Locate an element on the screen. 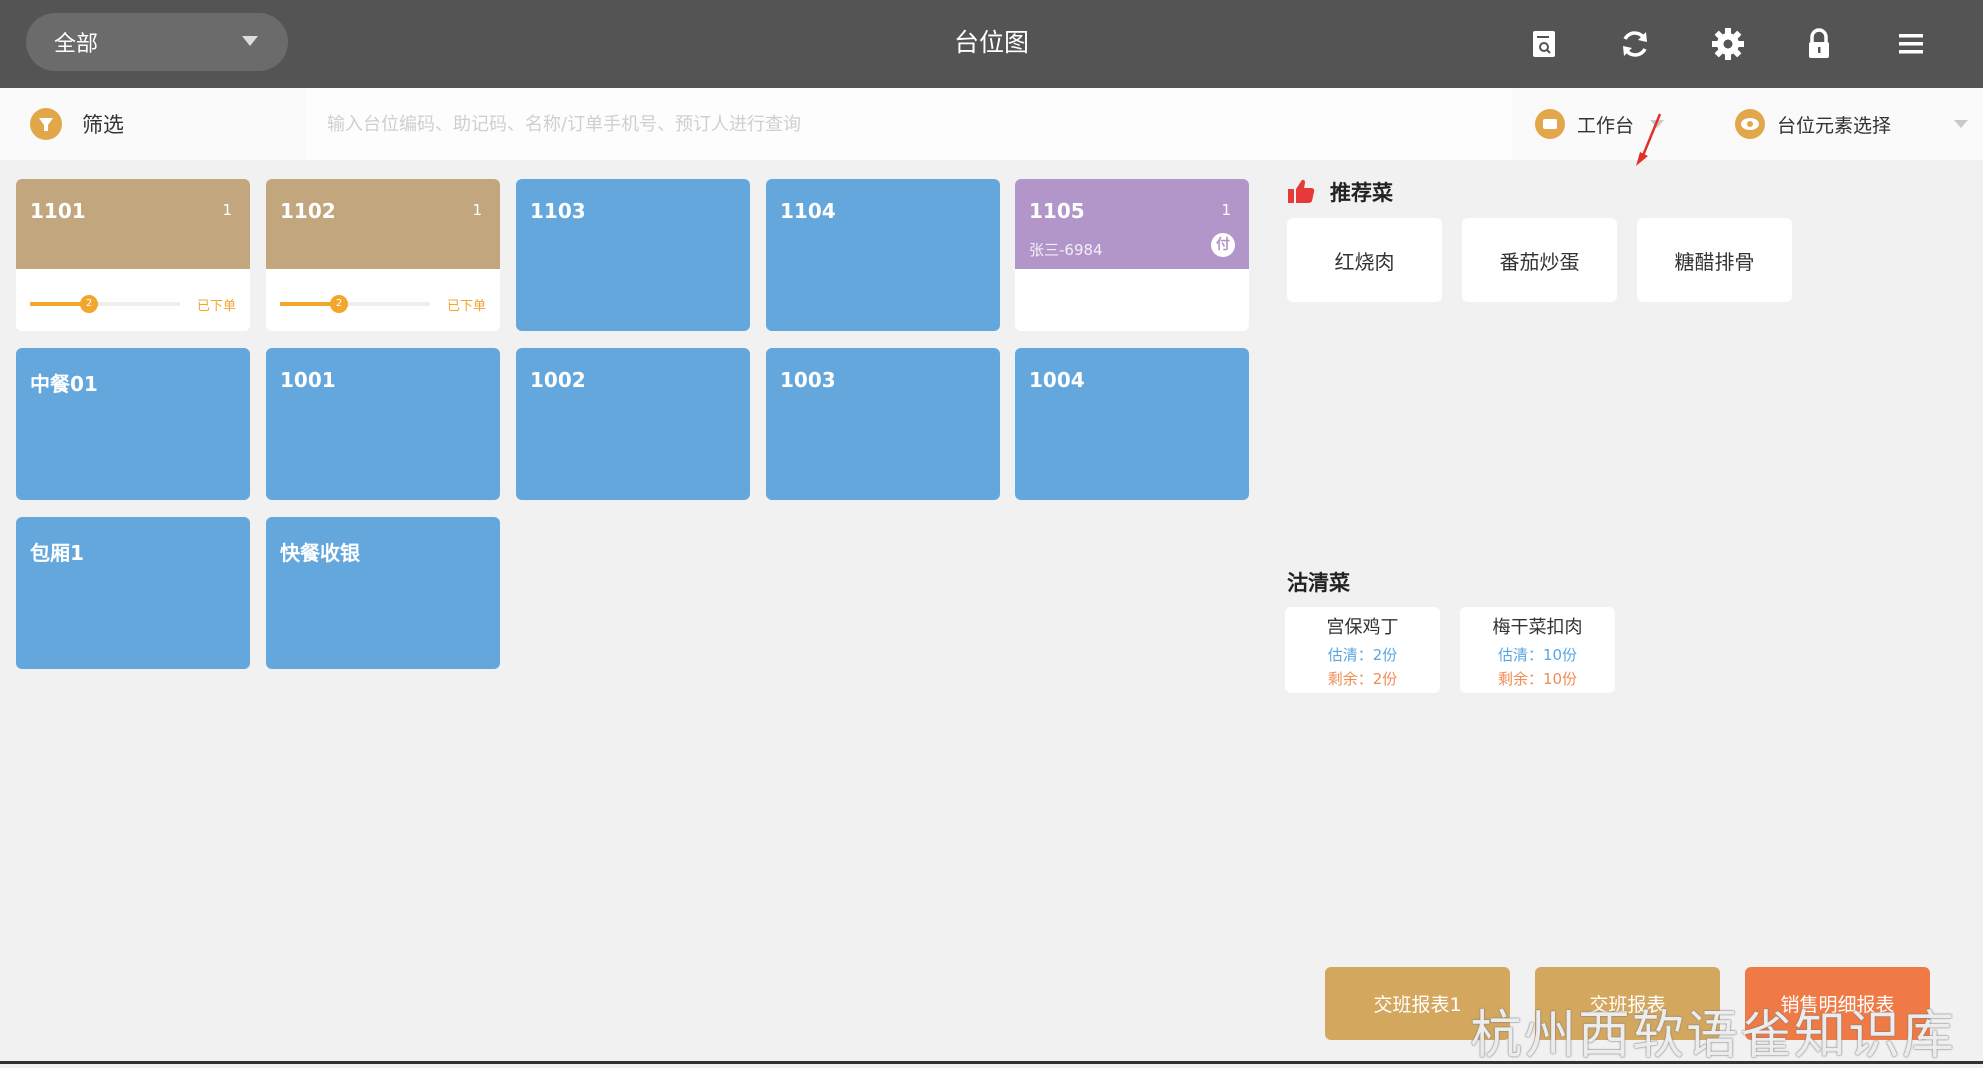 The width and height of the screenshot is (1983, 1068). recommended-title: 推荐菜 is located at coordinates (1361, 193).